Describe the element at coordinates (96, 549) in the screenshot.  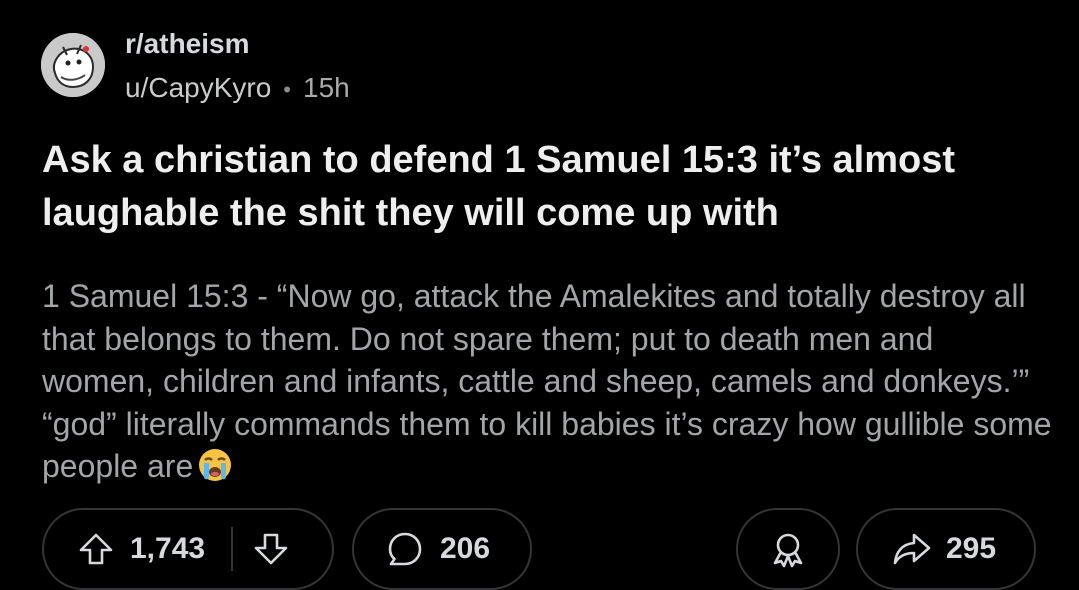
I see `upvote-arrow-icon` at that location.